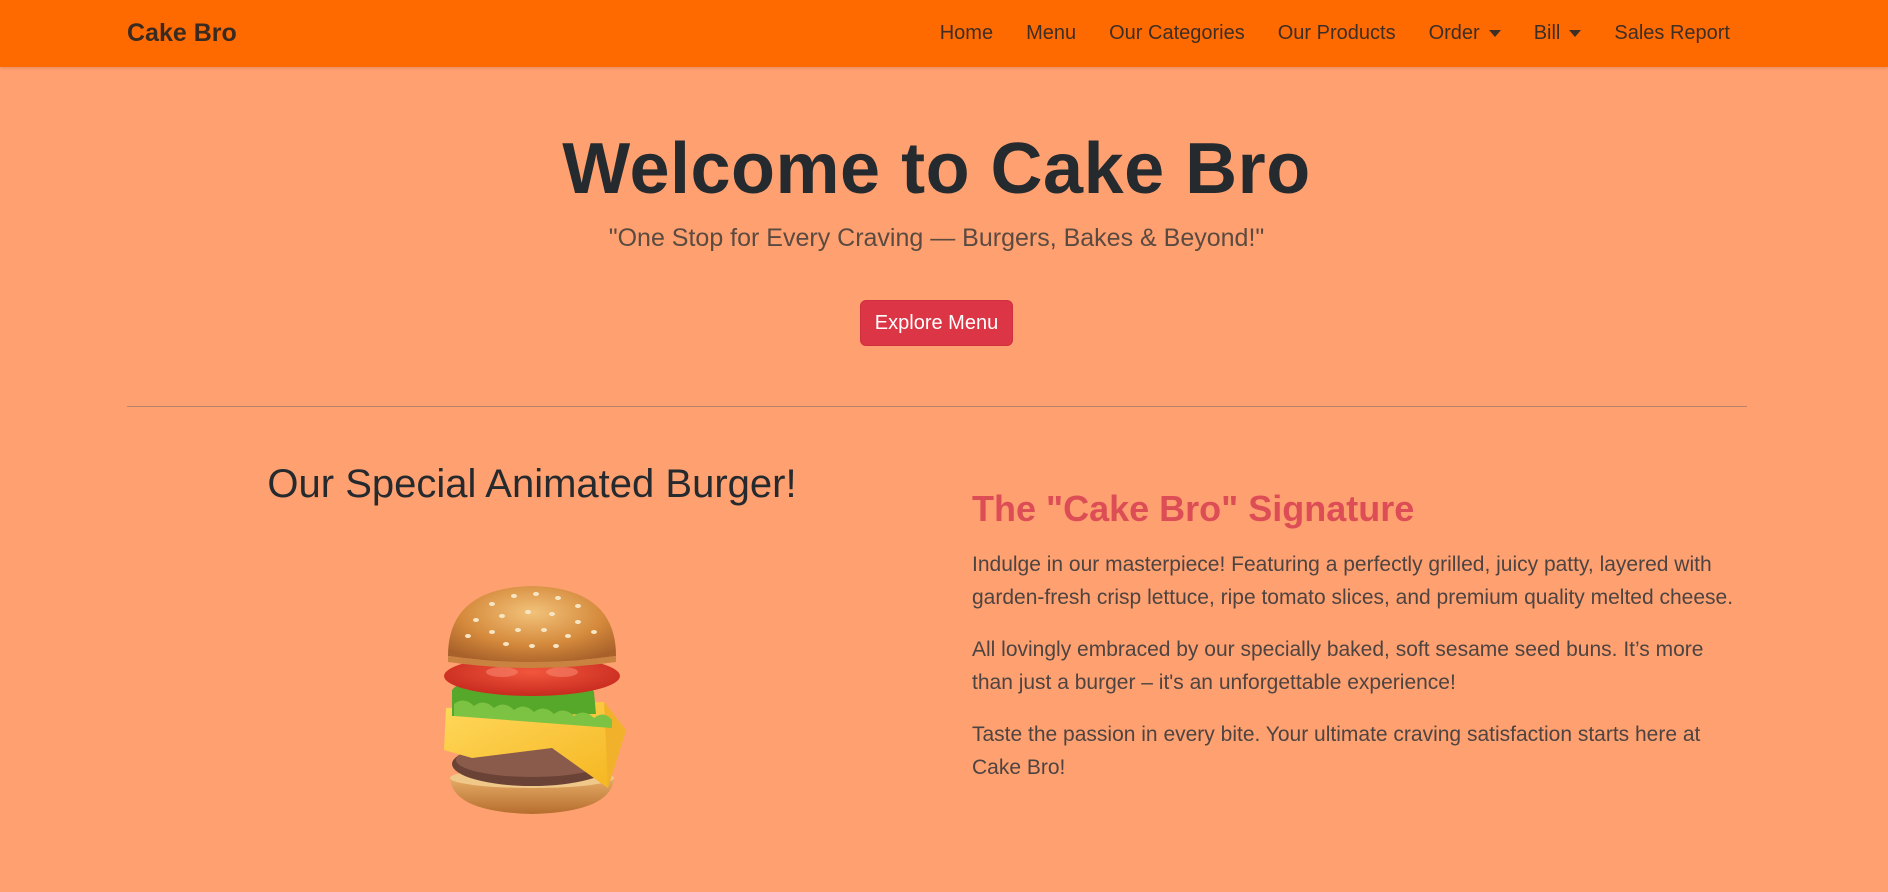 The width and height of the screenshot is (1888, 892). What do you see at coordinates (1547, 33) in the screenshot?
I see `nav-item-label: Bill` at bounding box center [1547, 33].